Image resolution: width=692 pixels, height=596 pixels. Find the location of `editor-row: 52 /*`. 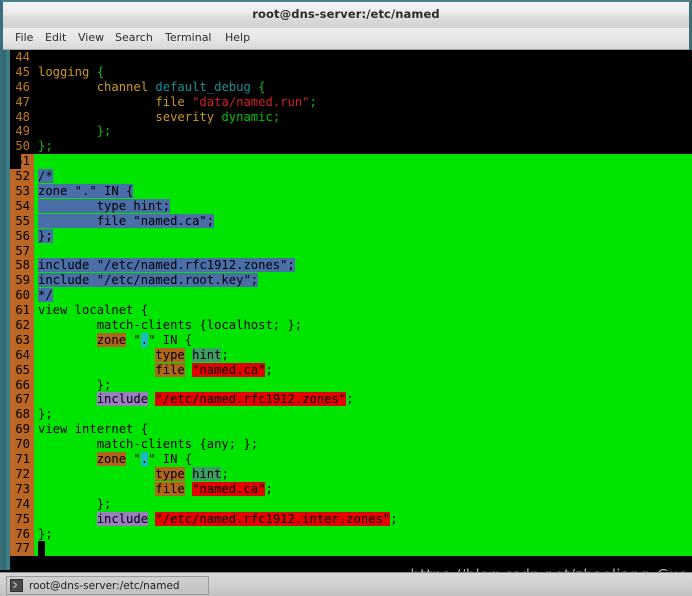

editor-row: 52 /* is located at coordinates (349, 177).